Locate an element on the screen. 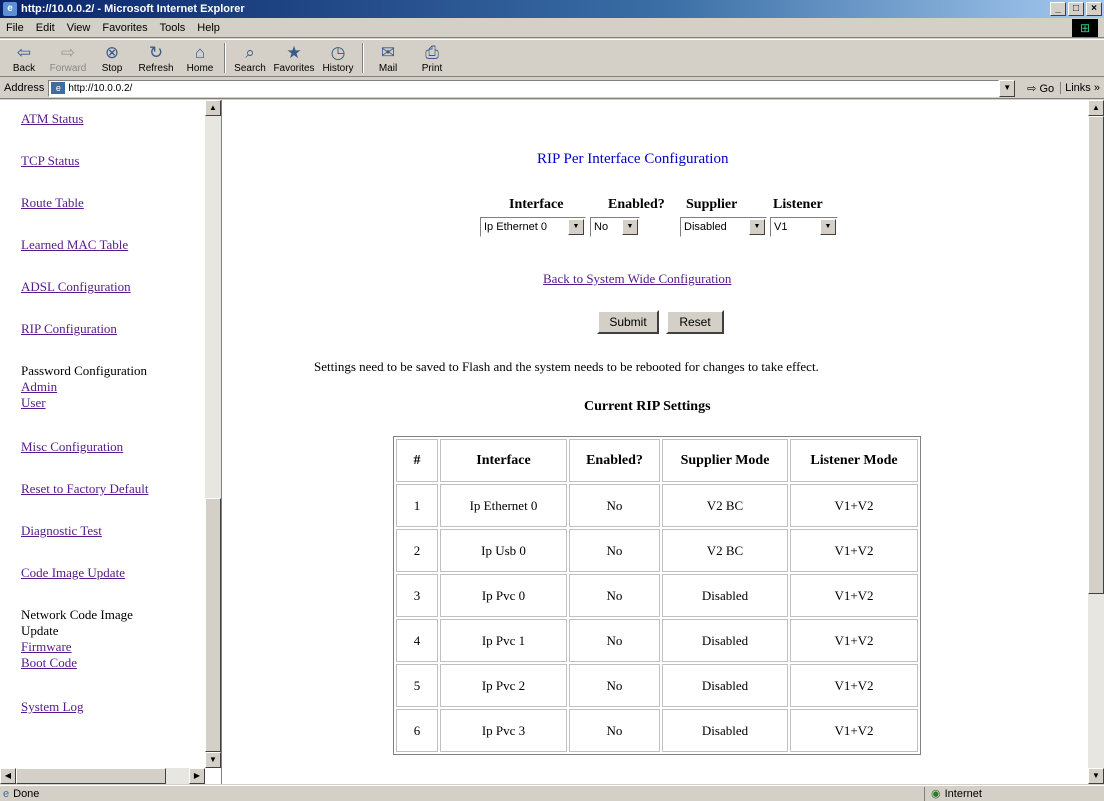 The width and height of the screenshot is (1104, 801). table-cell: Ip Pvc 2 is located at coordinates (503, 685).